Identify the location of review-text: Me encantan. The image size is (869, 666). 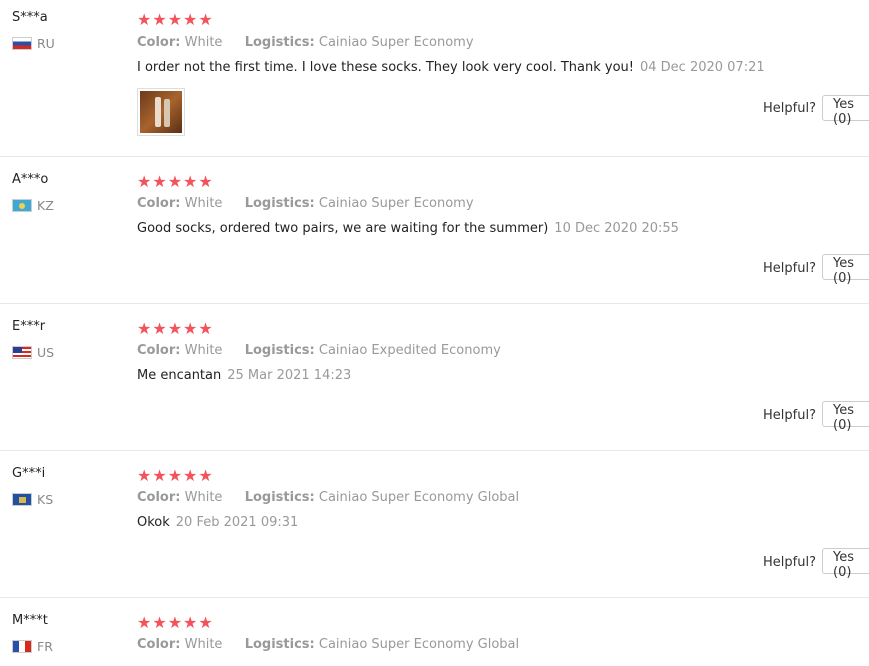
(179, 375).